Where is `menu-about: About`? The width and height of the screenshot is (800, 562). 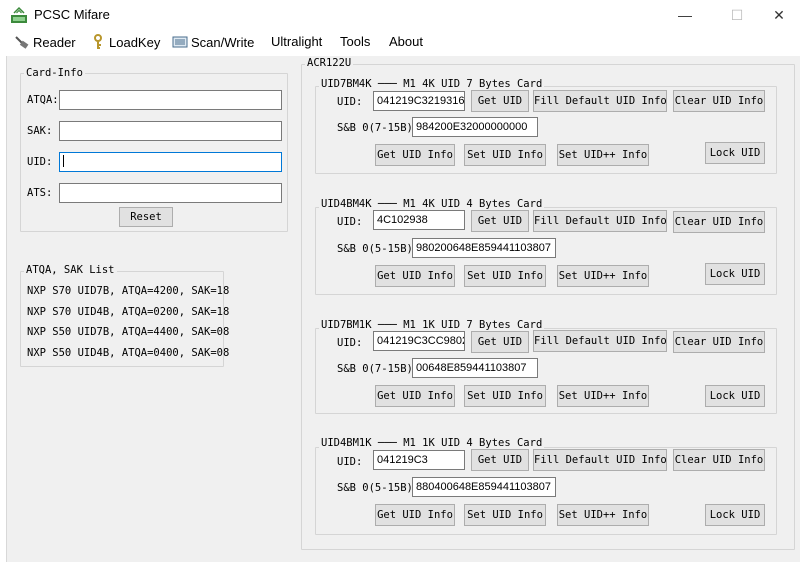 menu-about: About is located at coordinates (406, 41).